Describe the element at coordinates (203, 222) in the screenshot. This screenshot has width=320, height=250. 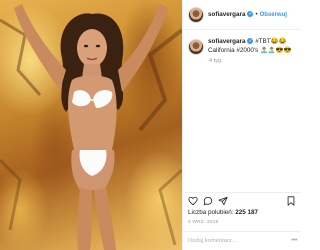
I see `post-date: 4 WRZ. 2018` at that location.